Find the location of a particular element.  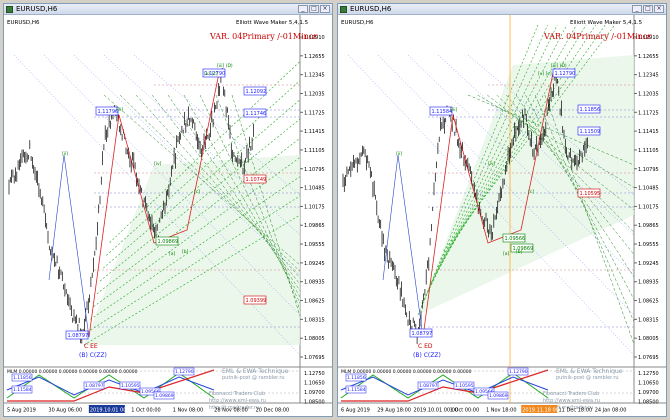

price-box-label: 1.11746 is located at coordinates (256, 114).